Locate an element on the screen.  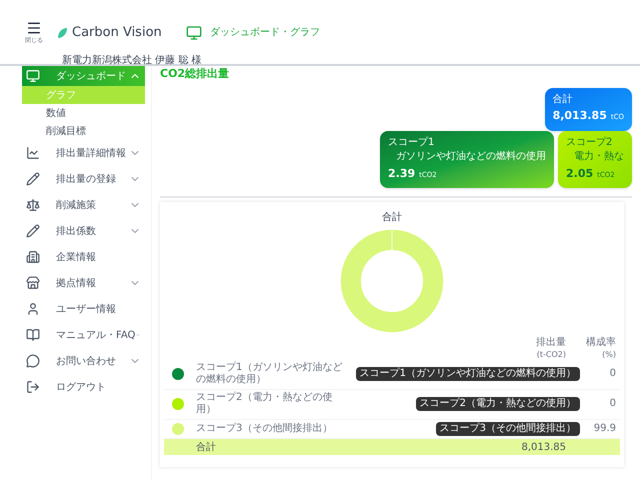
sidebar-item: 排出量詳細情報 is located at coordinates (83, 153).